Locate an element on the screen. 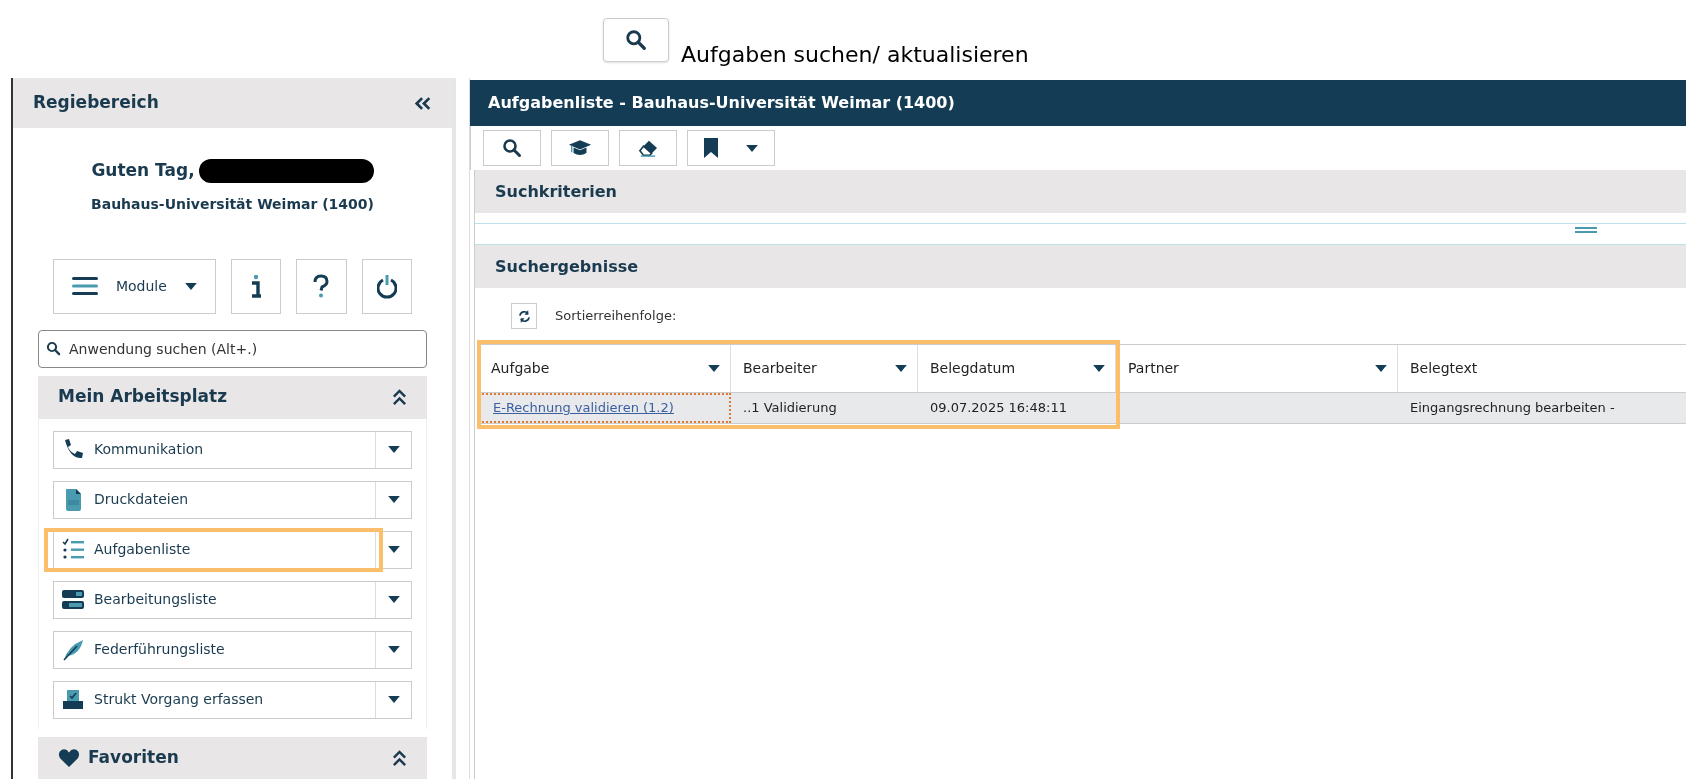 The height and width of the screenshot is (779, 1686). column-header: Belegdatum is located at coordinates (1017, 368).